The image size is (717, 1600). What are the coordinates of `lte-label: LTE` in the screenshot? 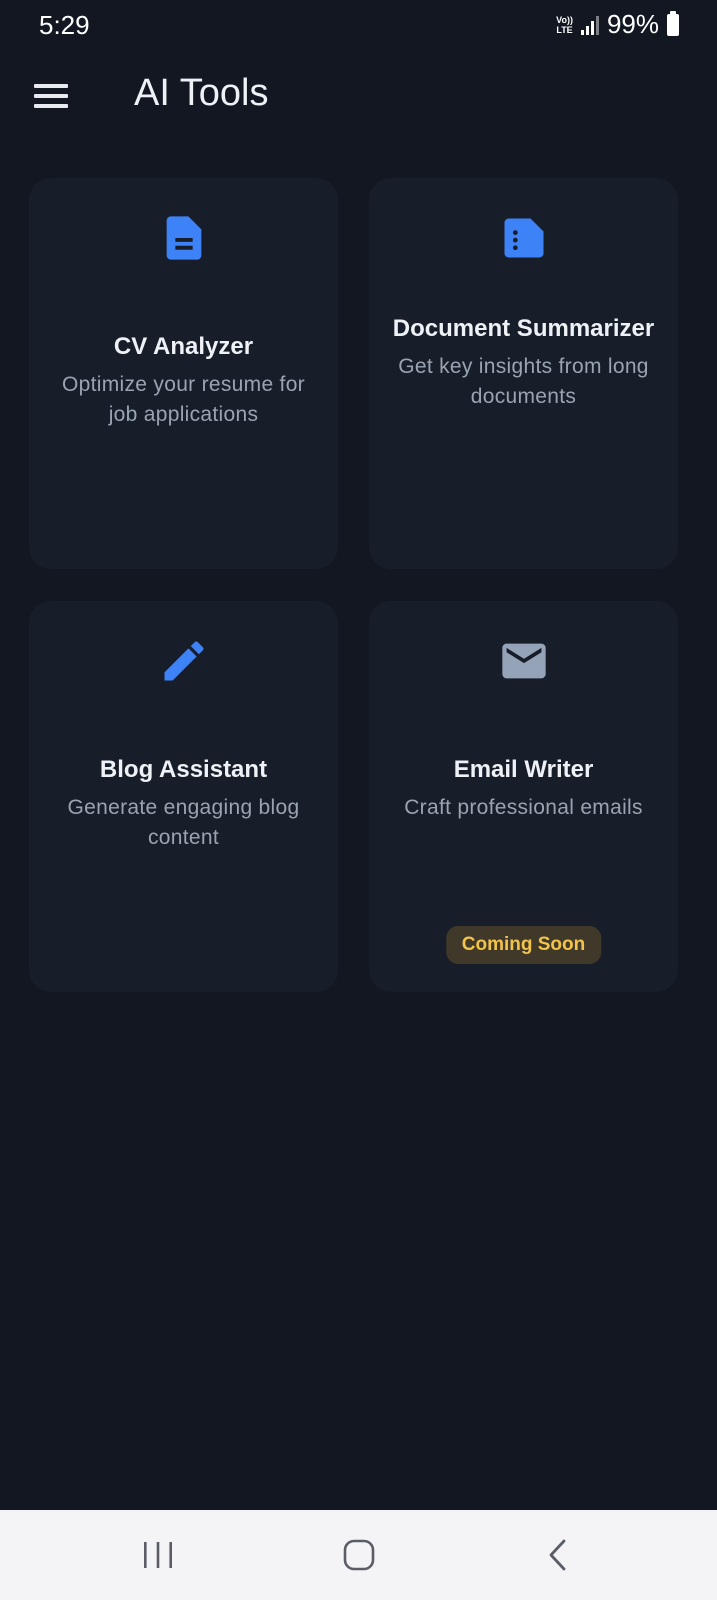 It's located at (564, 29).